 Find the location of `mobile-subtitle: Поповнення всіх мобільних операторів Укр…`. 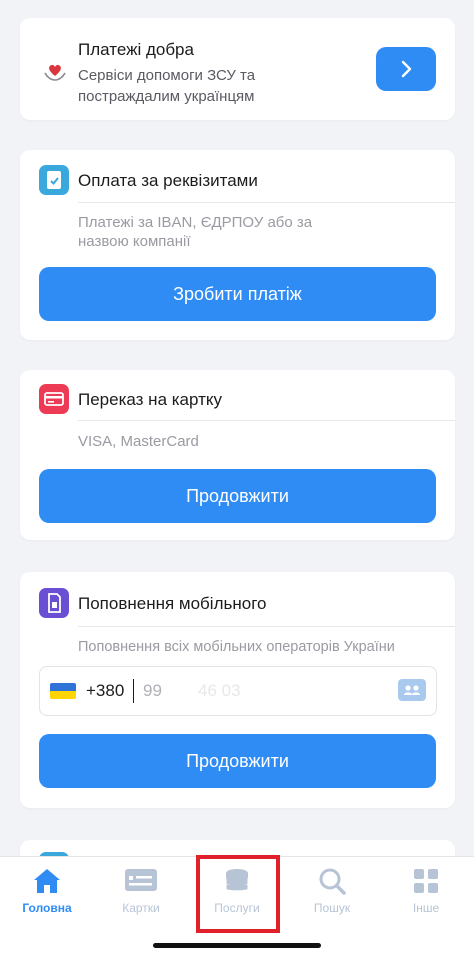

mobile-subtitle: Поповнення всіх мобільних операторів Укр… is located at coordinates (236, 647).